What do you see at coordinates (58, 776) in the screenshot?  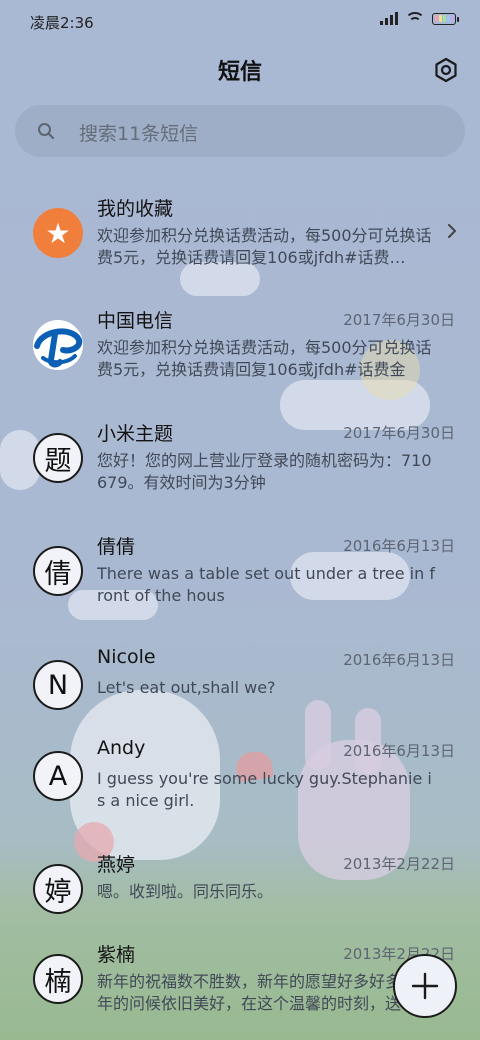 I see `avatar: A` at bounding box center [58, 776].